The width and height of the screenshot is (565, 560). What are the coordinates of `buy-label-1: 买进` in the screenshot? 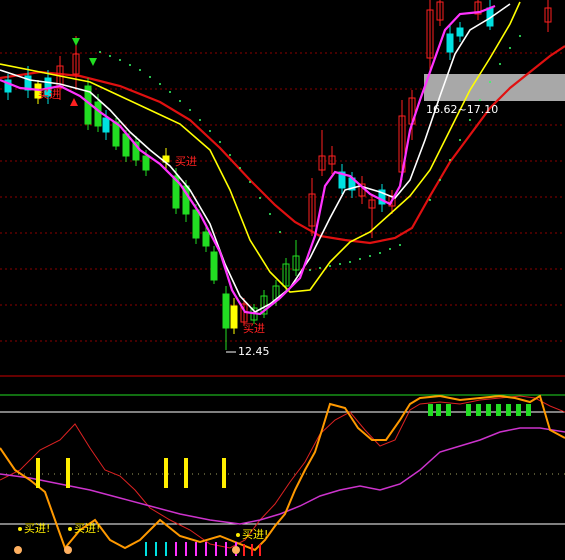 It's located at (49, 94).